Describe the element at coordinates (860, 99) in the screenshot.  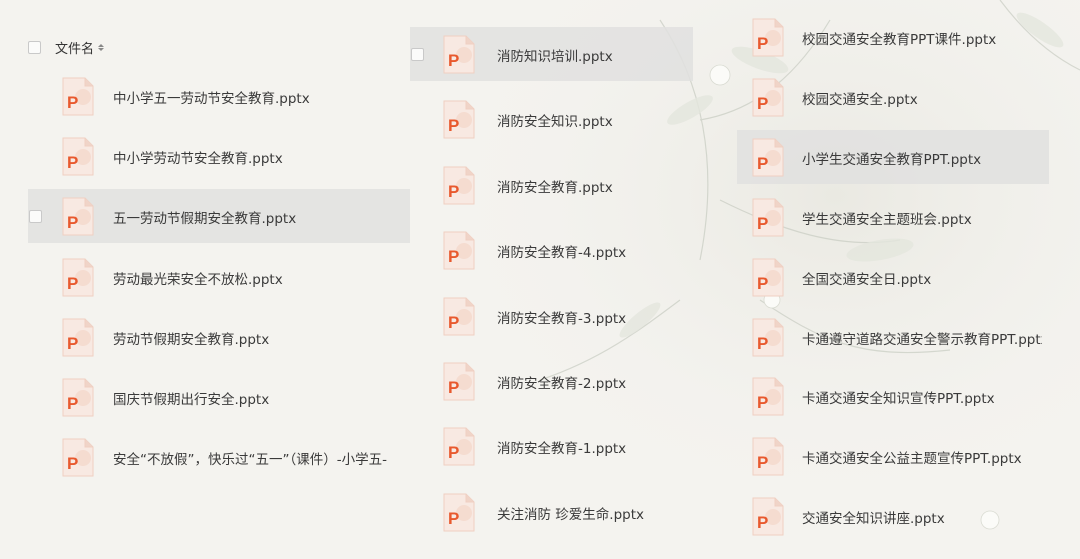
I see `file-name: 校园交通安全.pptx` at that location.